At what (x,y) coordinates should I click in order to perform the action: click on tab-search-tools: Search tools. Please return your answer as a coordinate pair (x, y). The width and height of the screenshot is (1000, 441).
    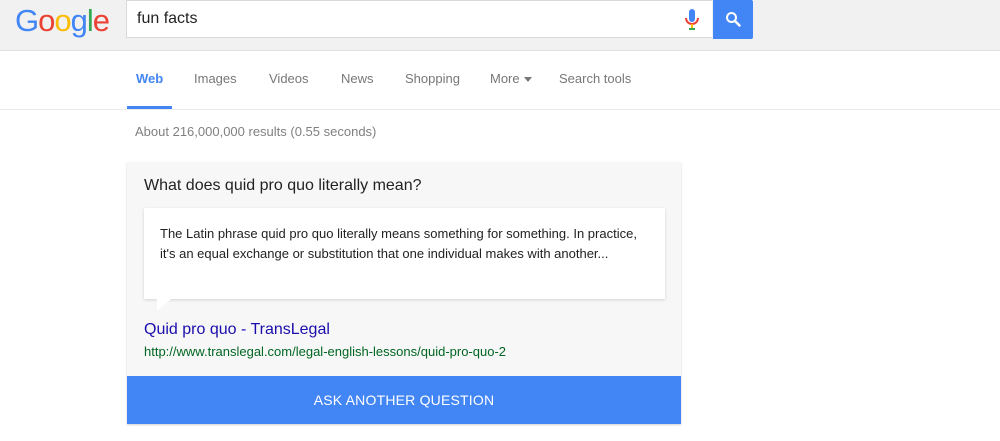
    Looking at the image, I should click on (595, 79).